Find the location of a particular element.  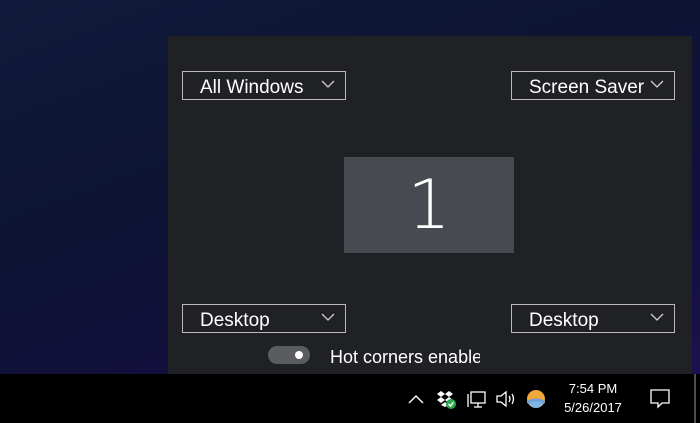

dropbox-icon is located at coordinates (448, 399).